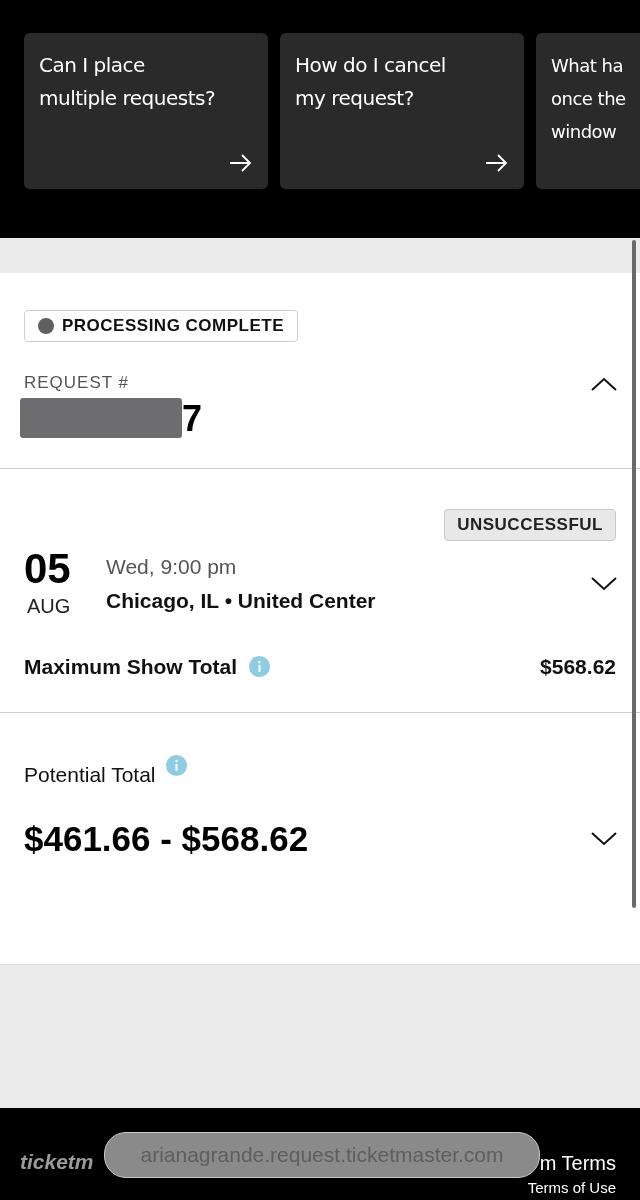 The width and height of the screenshot is (640, 1200). I want to click on event-venue: Chicago, IL • United Center, so click(241, 600).